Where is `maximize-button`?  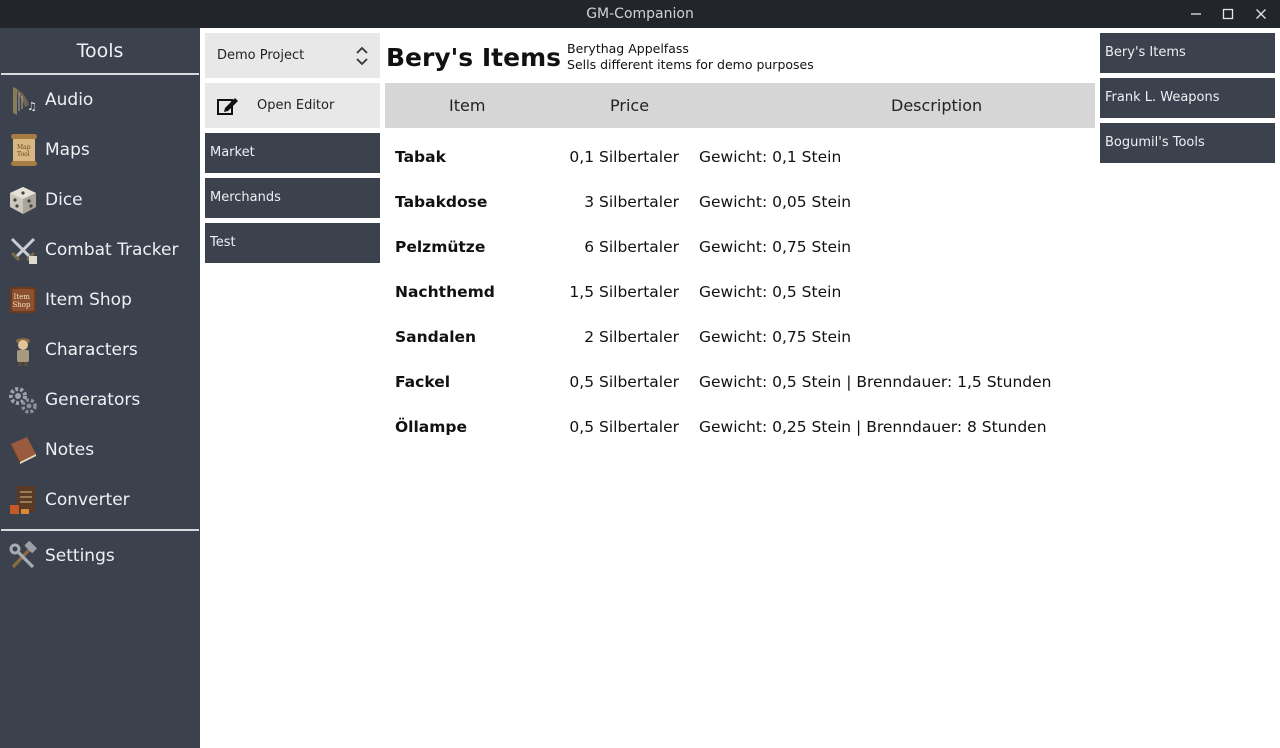 maximize-button is located at coordinates (1227, 14).